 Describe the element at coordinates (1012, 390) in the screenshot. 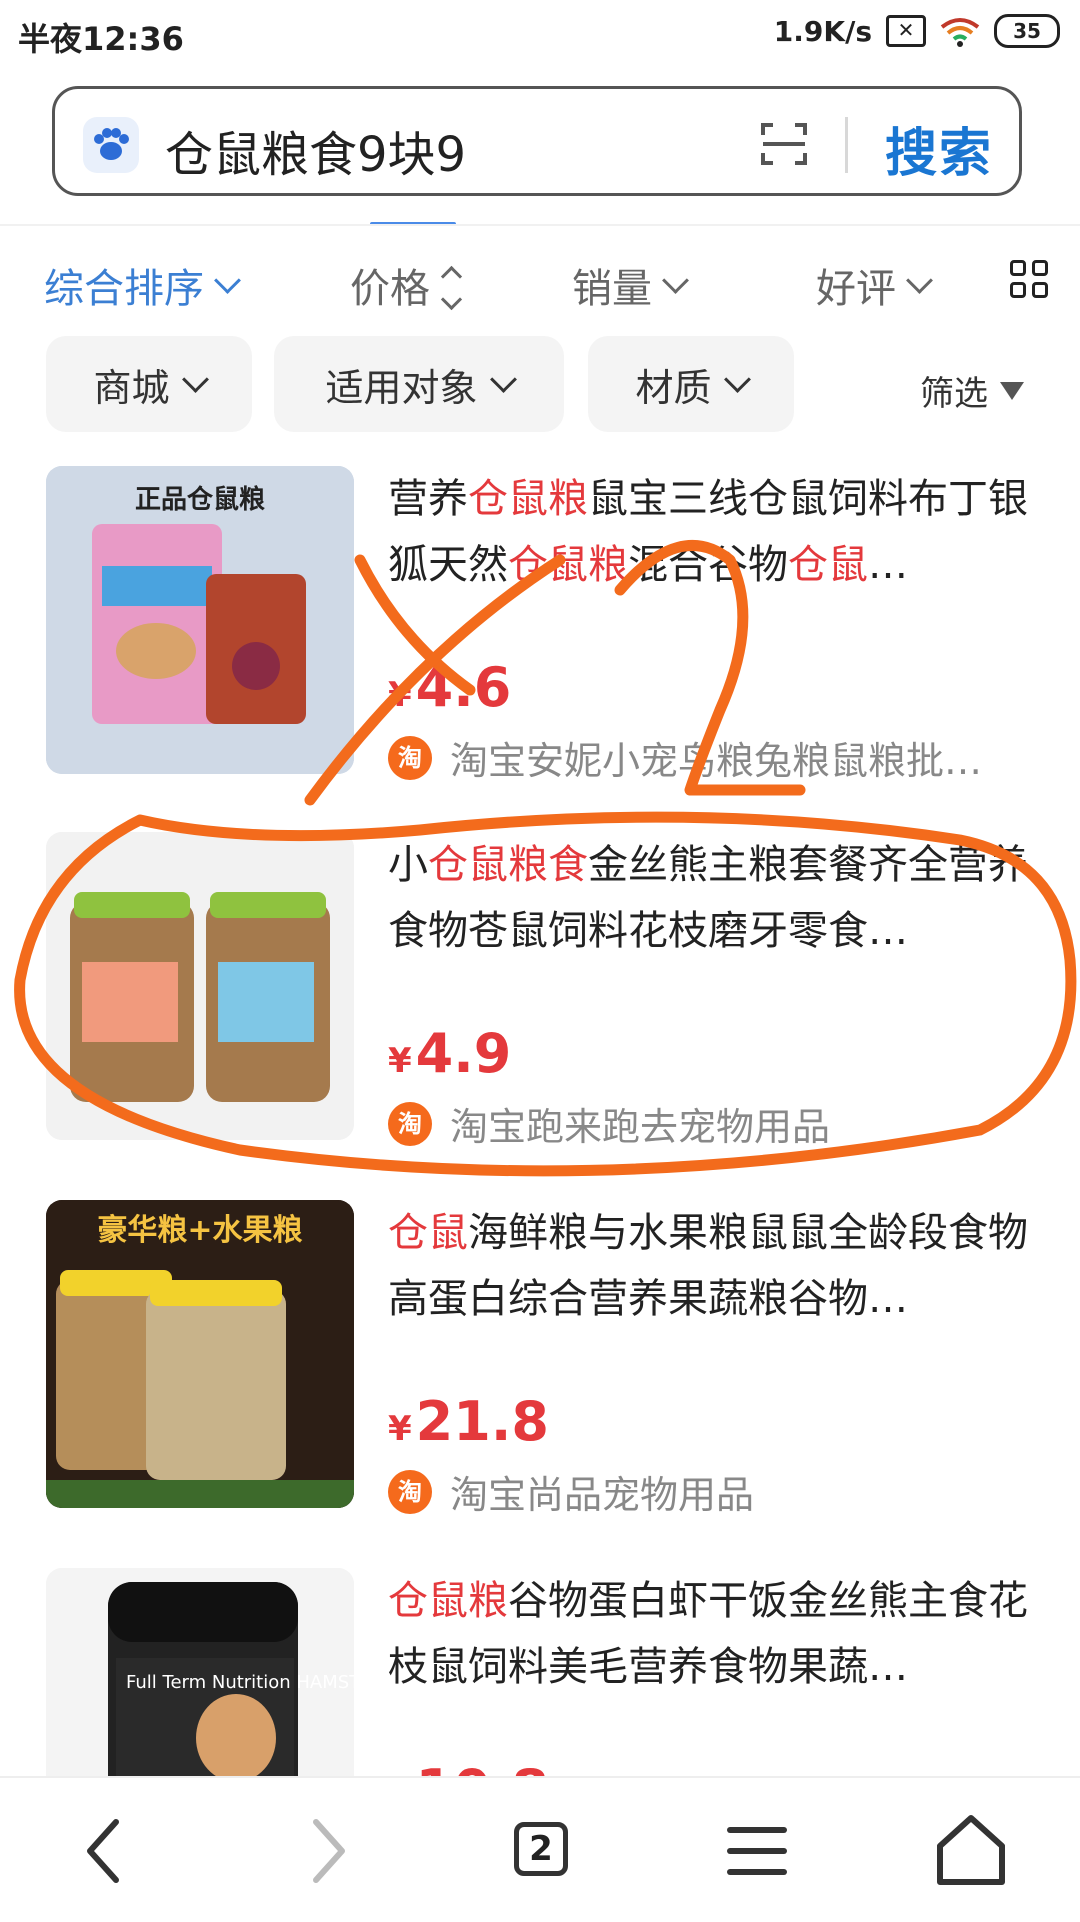

I see `funnel-icon` at that location.